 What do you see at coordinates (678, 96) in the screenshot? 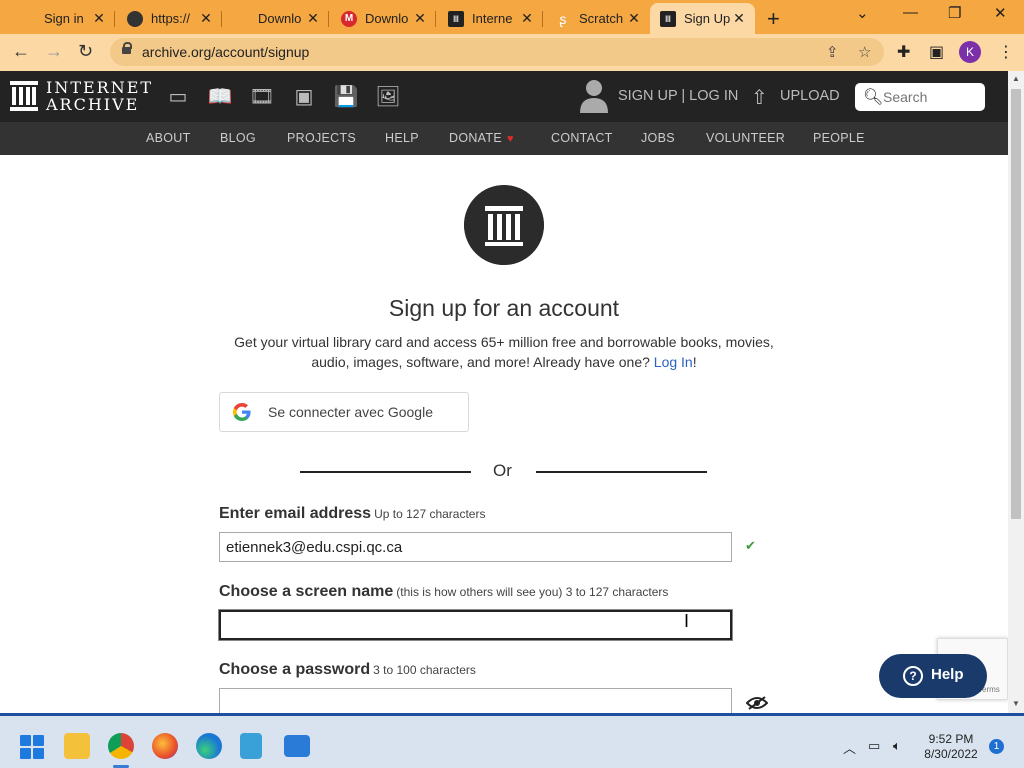
I see `signup-login-link: SIGN UP | LOG IN` at bounding box center [678, 96].